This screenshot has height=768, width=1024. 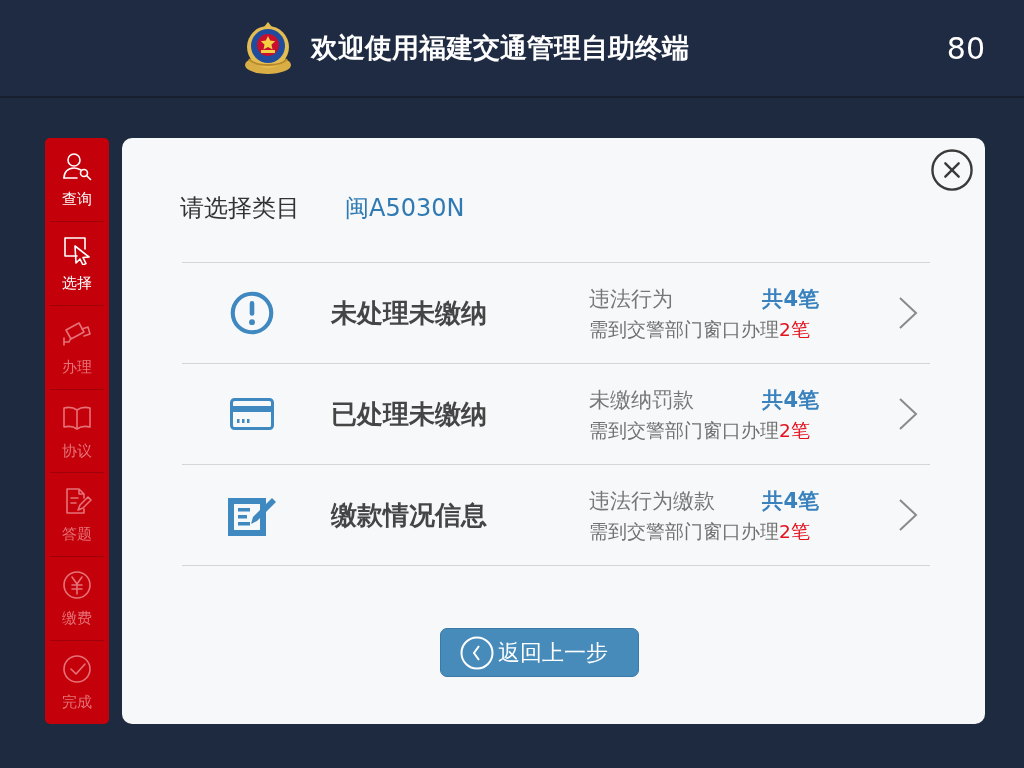 I want to click on emblem-icon, so click(x=268, y=48).